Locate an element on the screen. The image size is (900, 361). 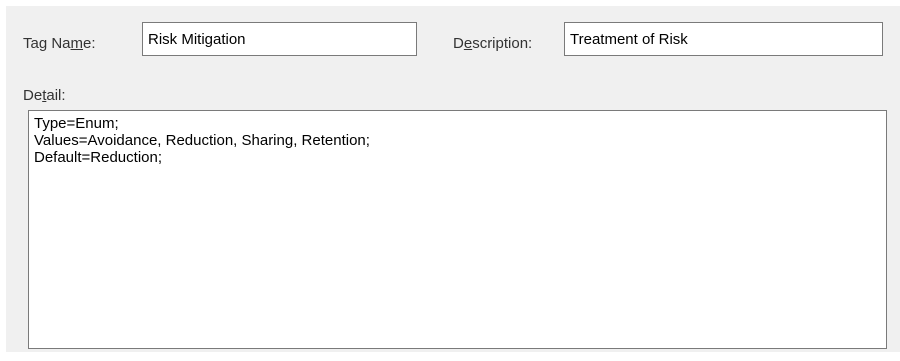
tag-name-label: Tag Name: is located at coordinates (59, 43).